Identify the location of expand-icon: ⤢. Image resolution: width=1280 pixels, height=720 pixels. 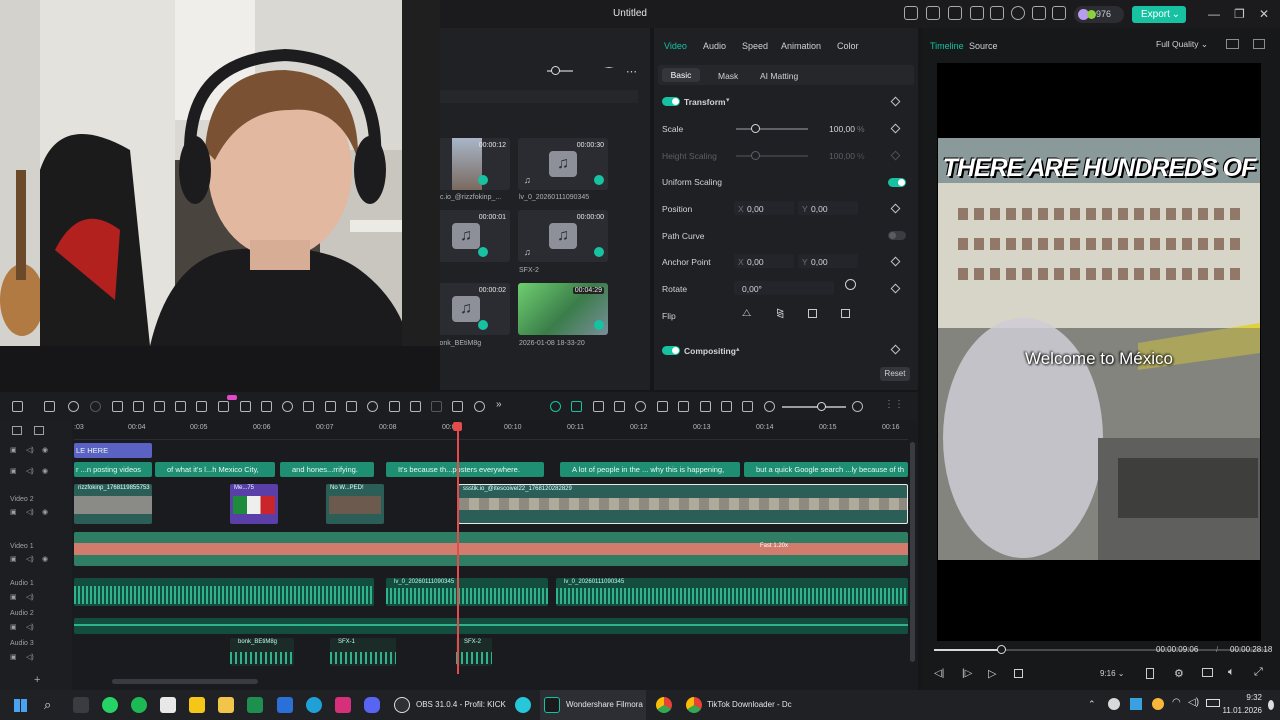
(1258, 672).